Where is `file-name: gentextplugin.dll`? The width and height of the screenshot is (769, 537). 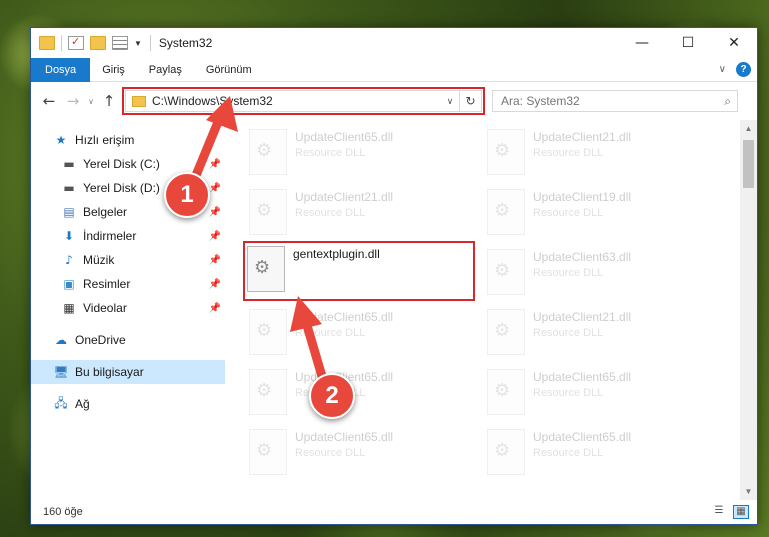
file-name: gentextplugin.dll is located at coordinates (336, 254).